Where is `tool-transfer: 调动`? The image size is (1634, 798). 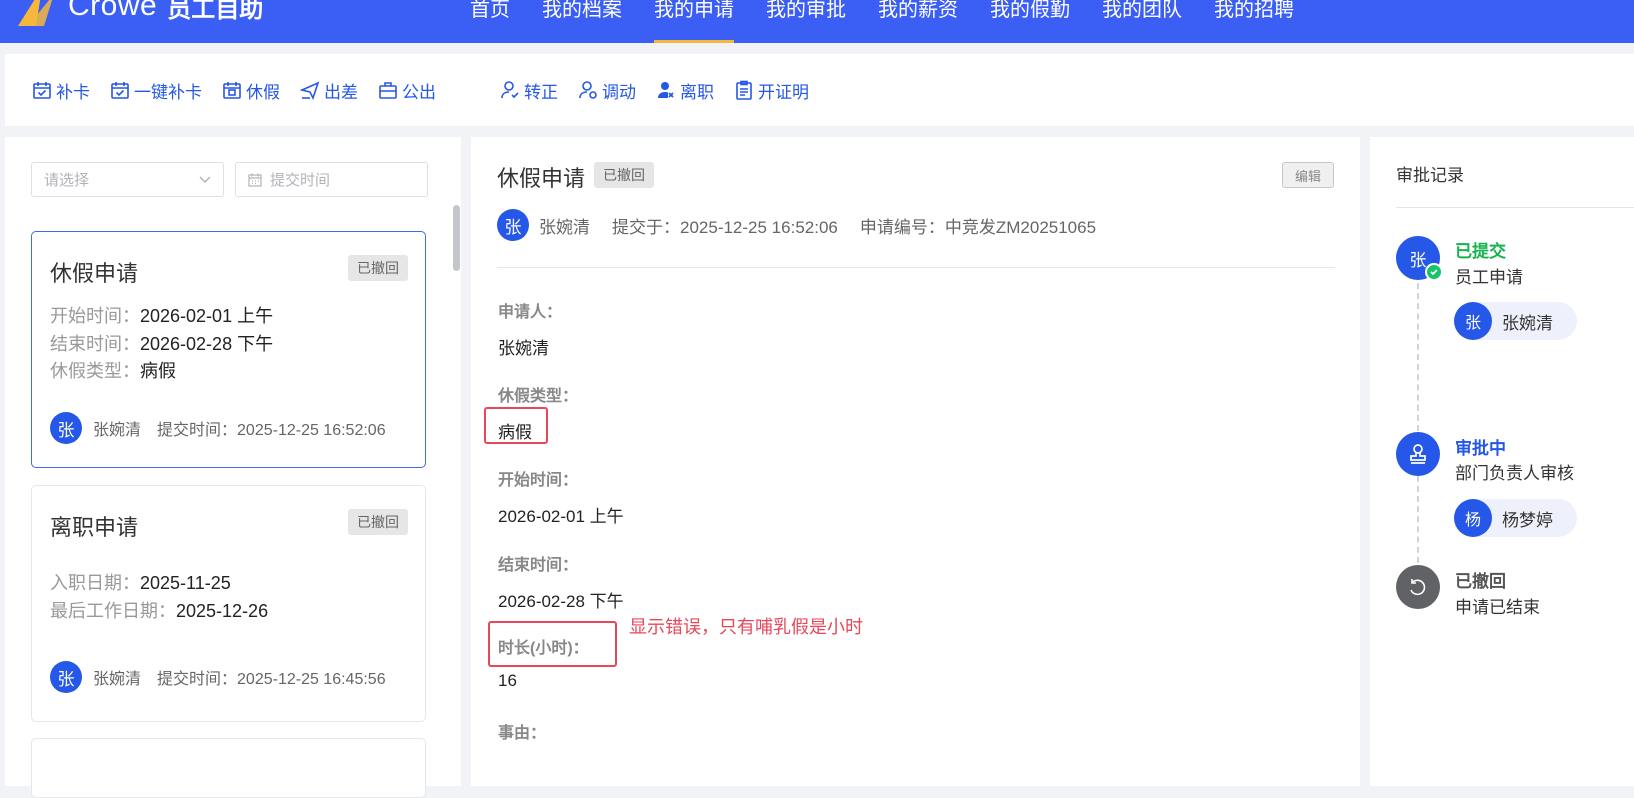
tool-transfer: 调动 is located at coordinates (607, 90).